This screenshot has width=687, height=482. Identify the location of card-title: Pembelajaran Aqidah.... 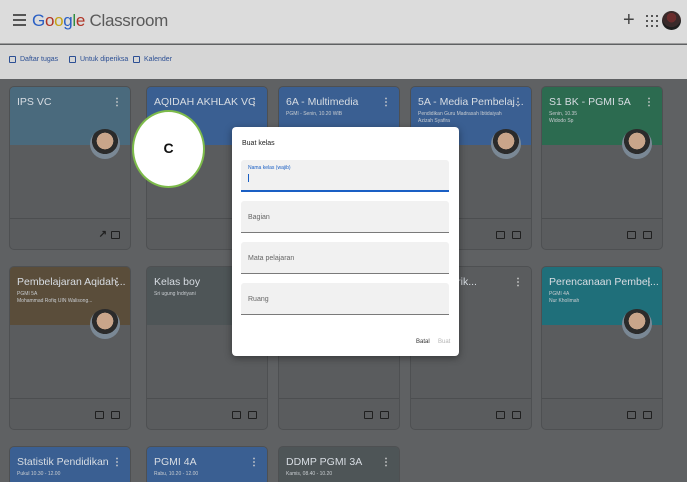
(71, 282).